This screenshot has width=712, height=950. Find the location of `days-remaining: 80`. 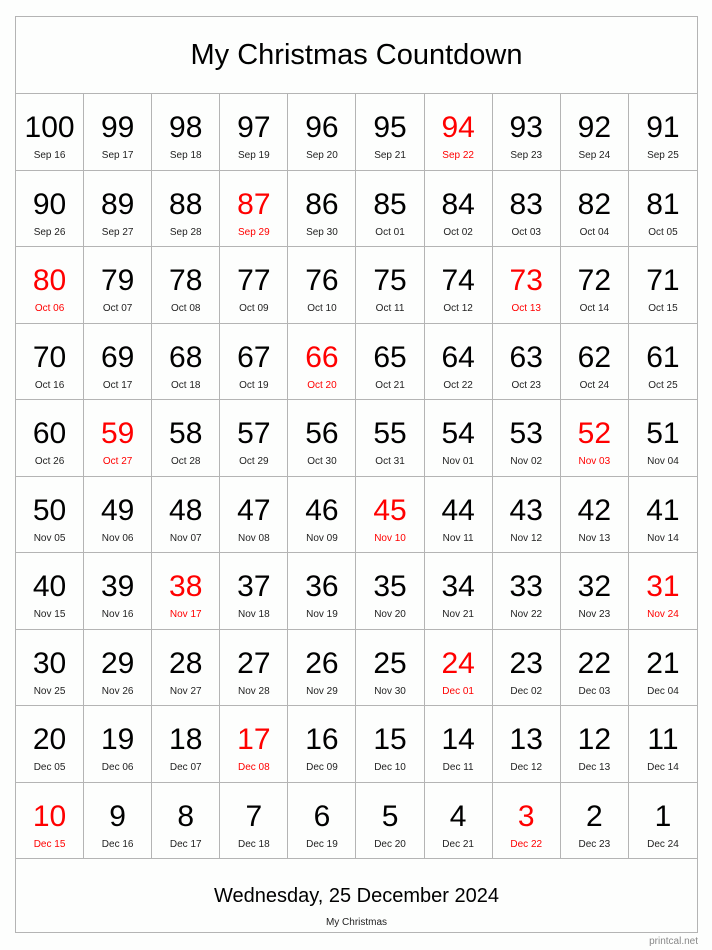

days-remaining: 80 is located at coordinates (49, 280).